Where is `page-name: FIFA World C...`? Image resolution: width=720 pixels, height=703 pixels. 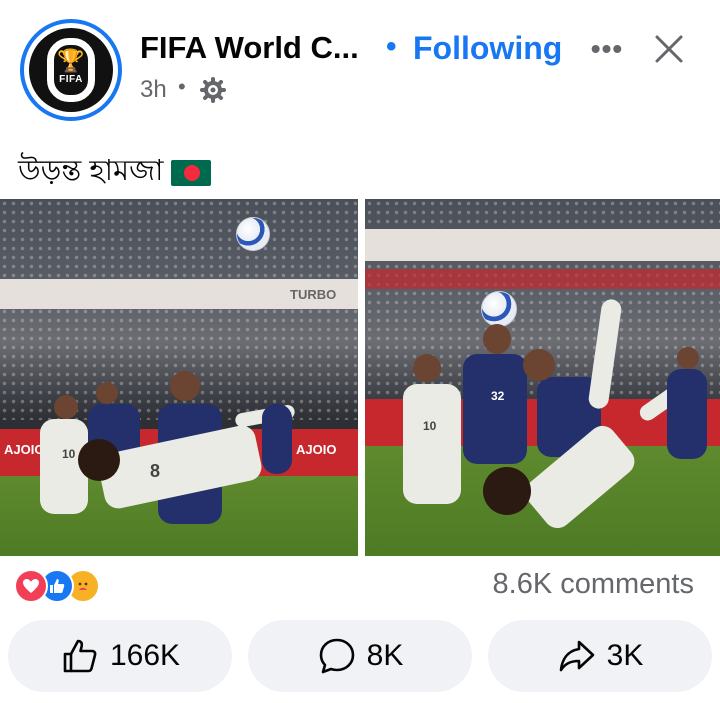 page-name: FIFA World C... is located at coordinates (249, 48).